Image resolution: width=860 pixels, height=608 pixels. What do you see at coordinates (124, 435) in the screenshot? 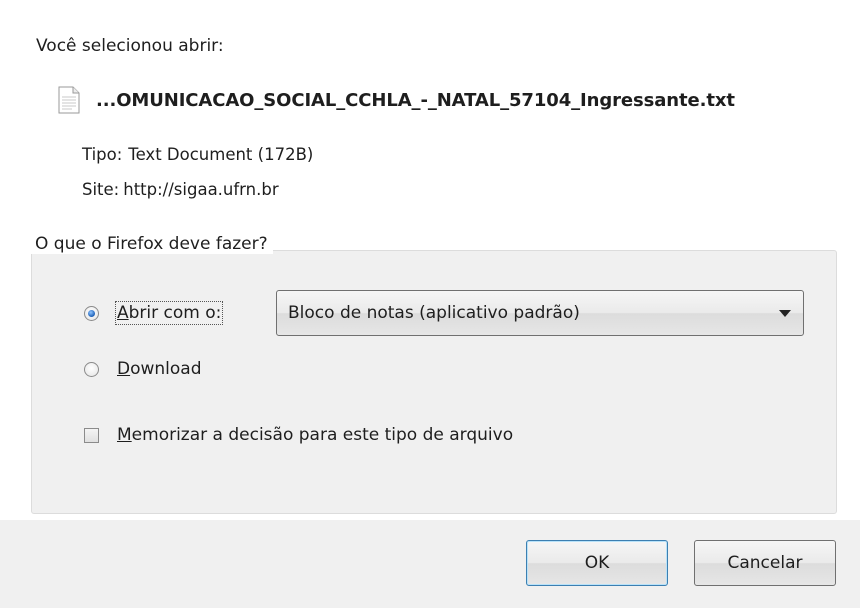
I see `remember-mnemonic: M` at bounding box center [124, 435].